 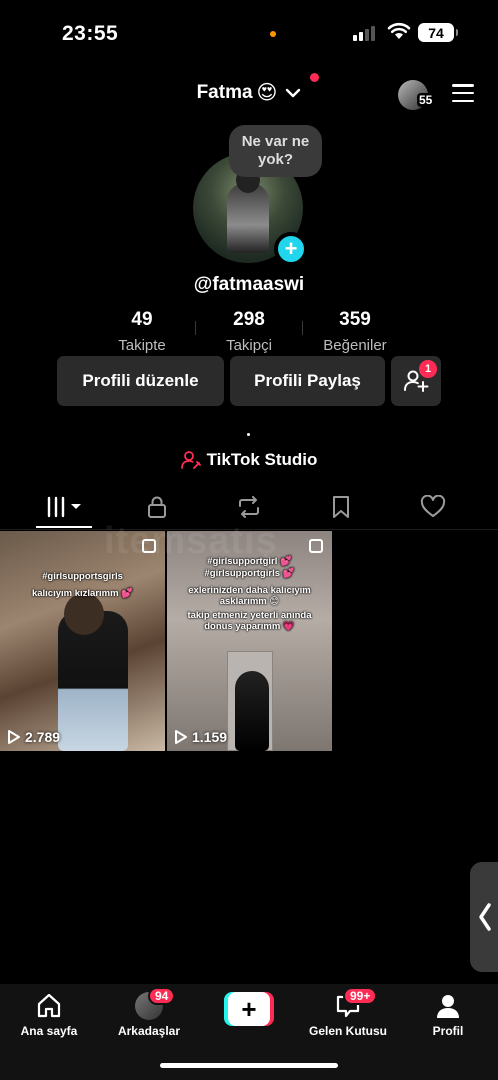 What do you see at coordinates (399, 30) in the screenshot?
I see `wifi-icon` at bounding box center [399, 30].